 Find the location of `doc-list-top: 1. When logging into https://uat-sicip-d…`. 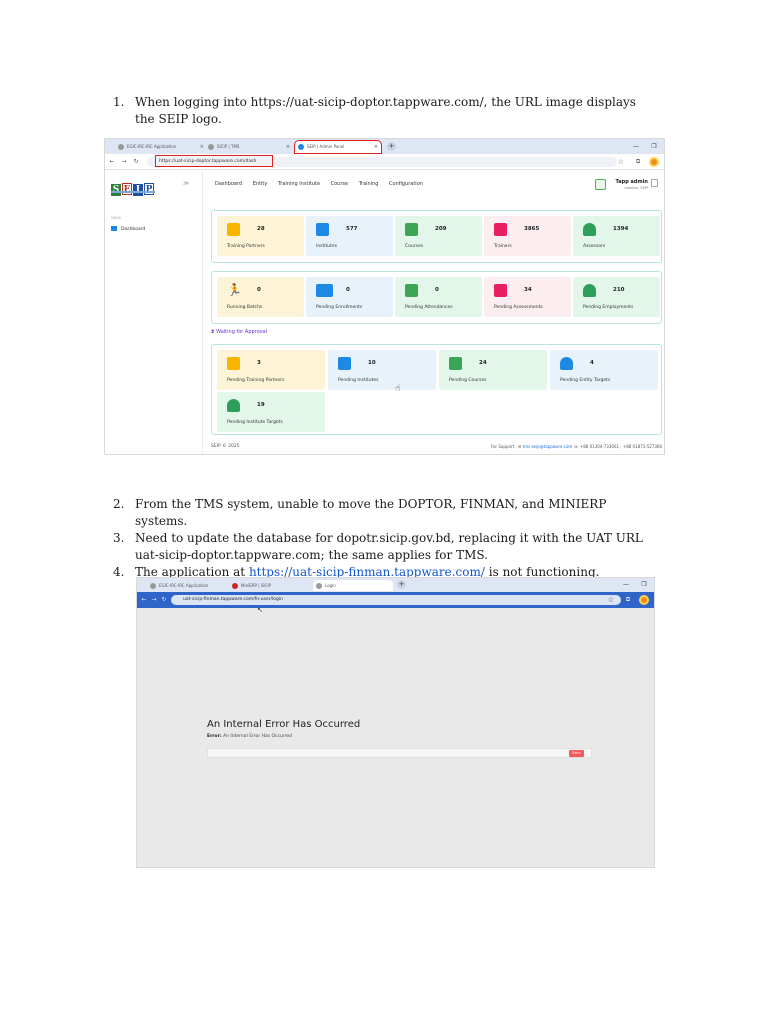

doc-list-top: 1. When logging into https://uat-sicip-d… is located at coordinates (383, 111).